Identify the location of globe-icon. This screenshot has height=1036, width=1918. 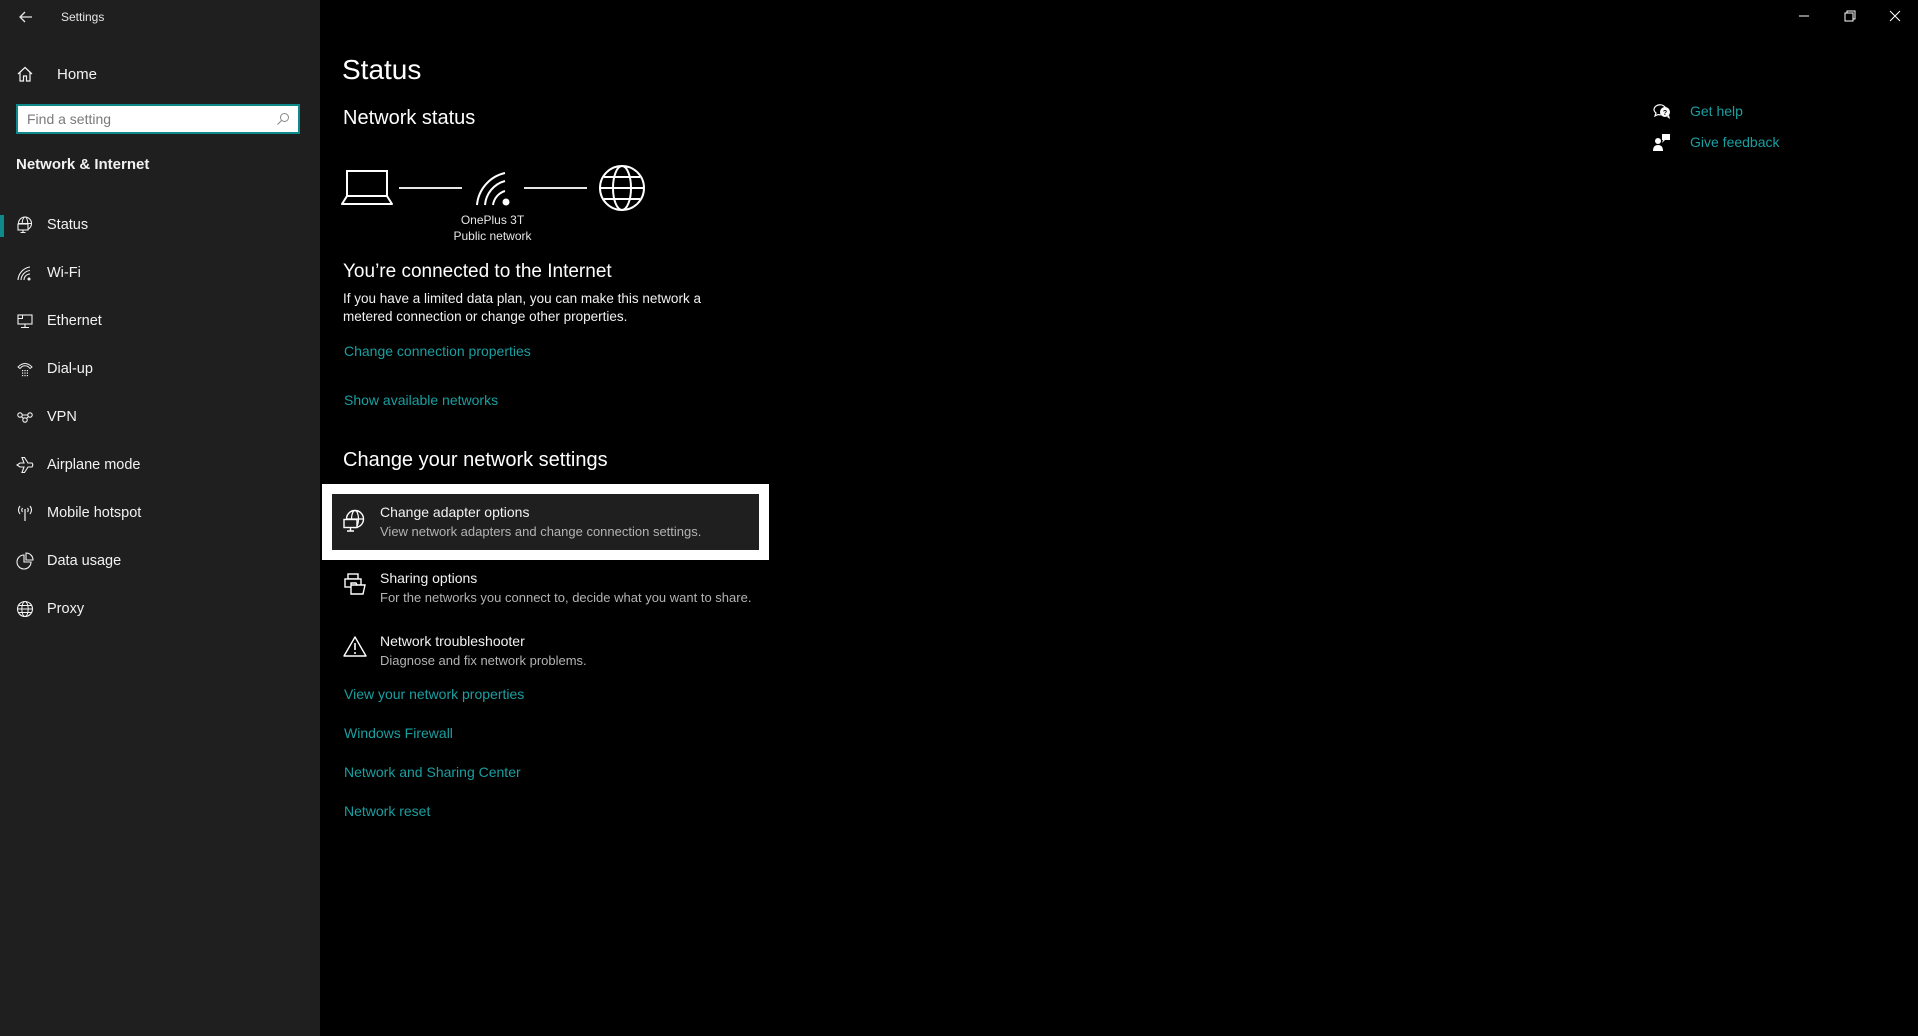
(25, 609).